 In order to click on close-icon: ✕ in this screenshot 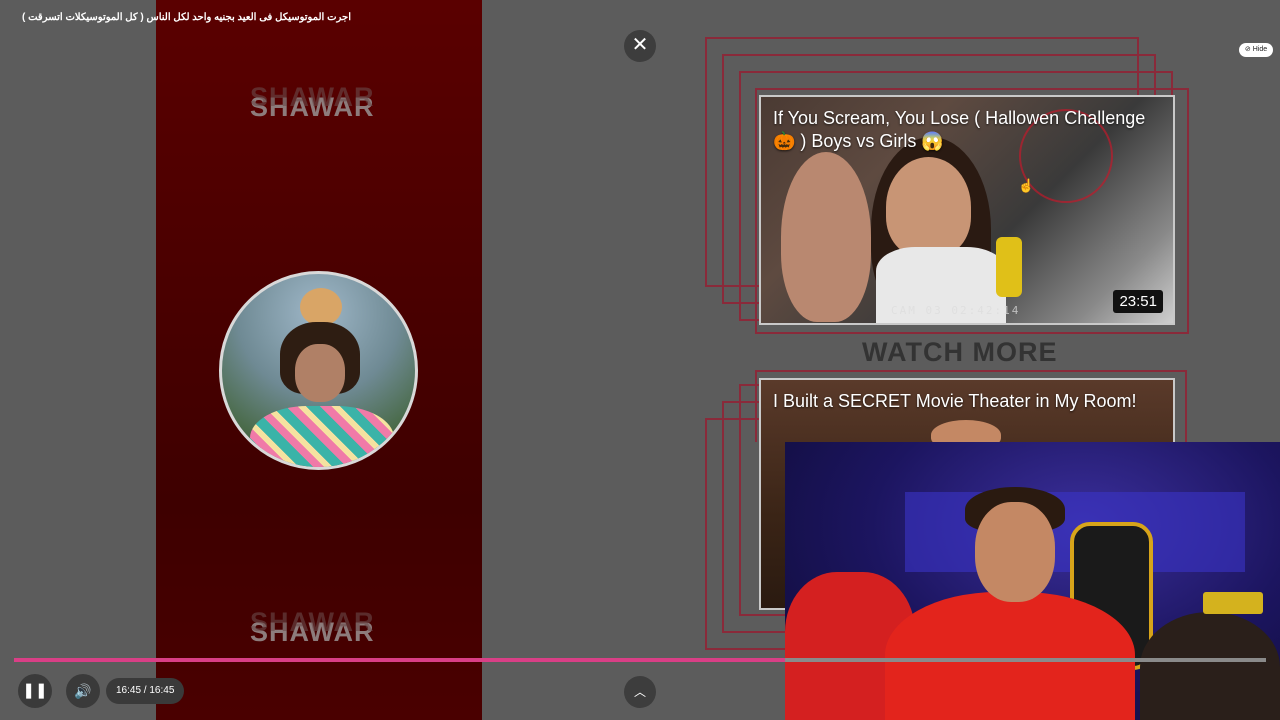, I will do `click(640, 45)`.